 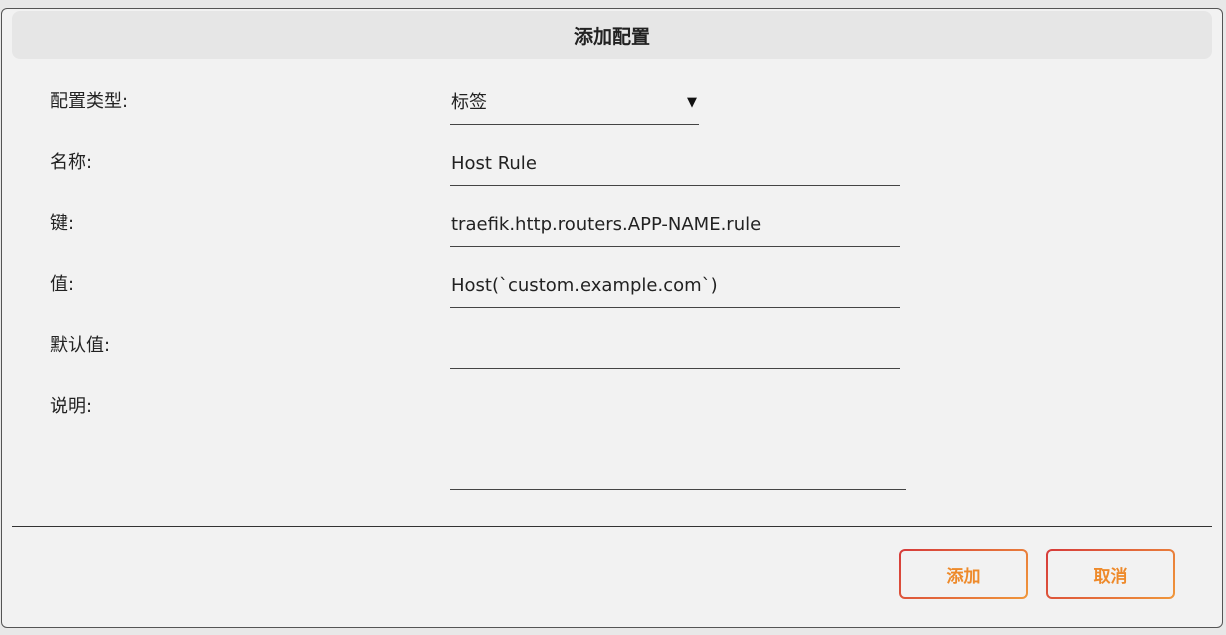 What do you see at coordinates (675, 287) in the screenshot?
I see `value-input: Host(`custom.example.com`)` at bounding box center [675, 287].